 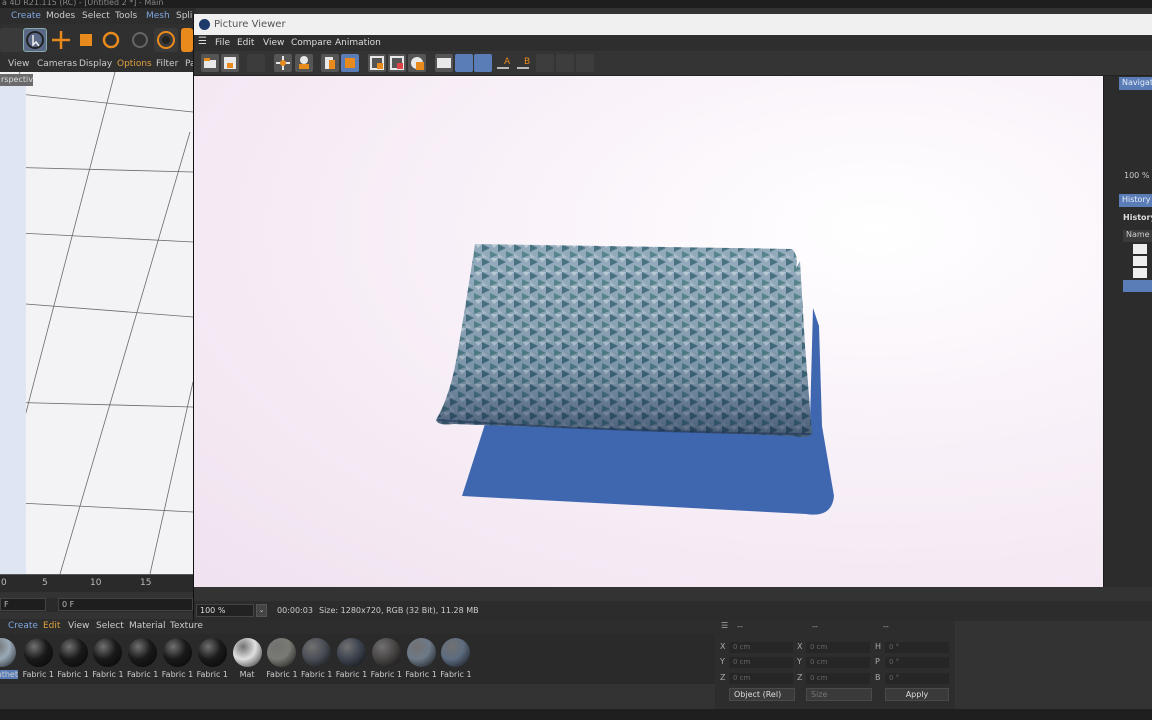 What do you see at coordinates (12, 40) in the screenshot?
I see `undo-icon` at bounding box center [12, 40].